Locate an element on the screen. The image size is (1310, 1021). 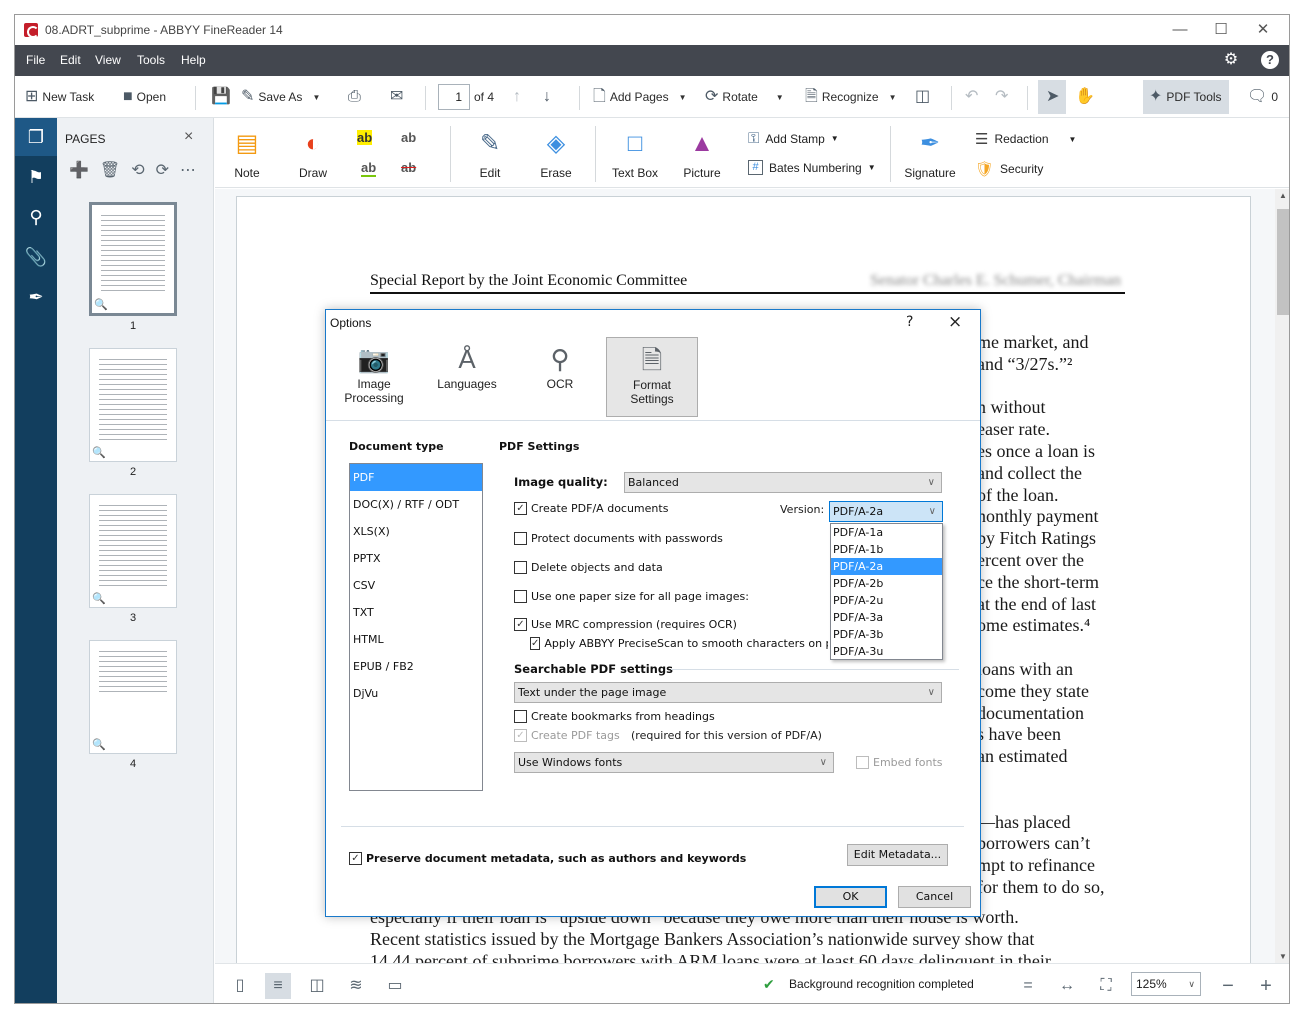
version-option: PDF/A-2a is located at coordinates (886, 566).